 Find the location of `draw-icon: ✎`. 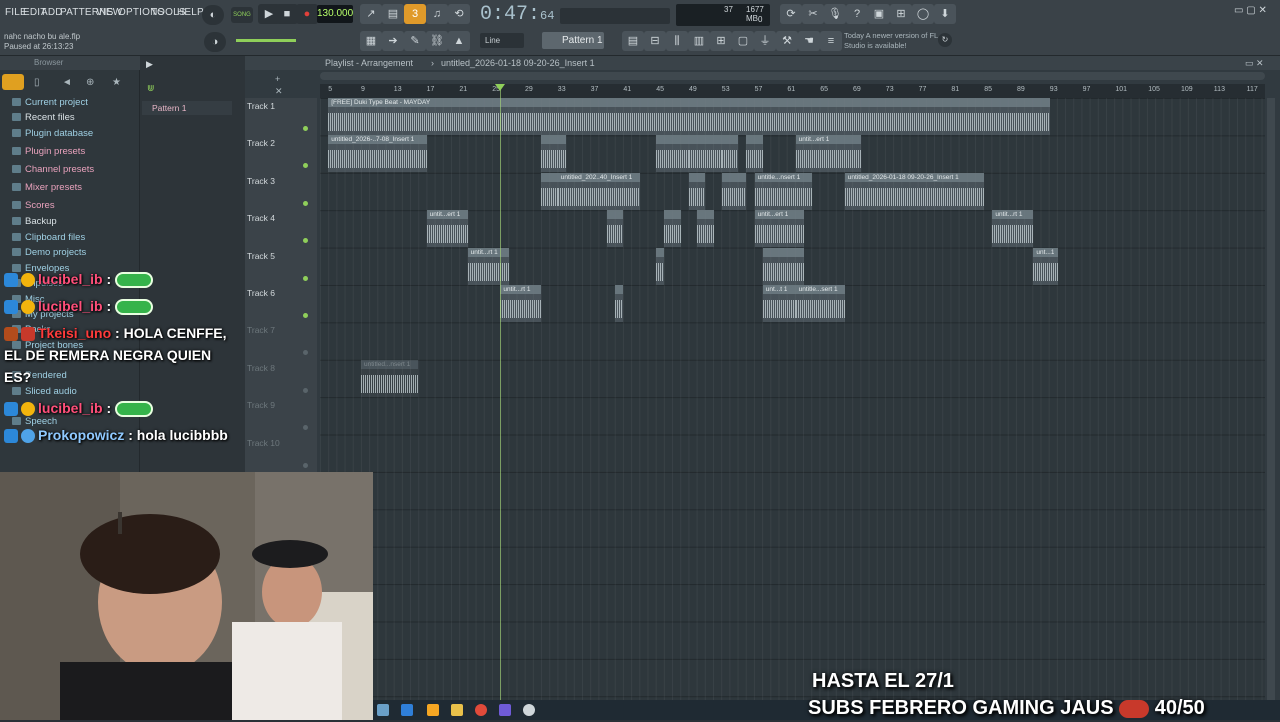

draw-icon: ✎ is located at coordinates (415, 41).